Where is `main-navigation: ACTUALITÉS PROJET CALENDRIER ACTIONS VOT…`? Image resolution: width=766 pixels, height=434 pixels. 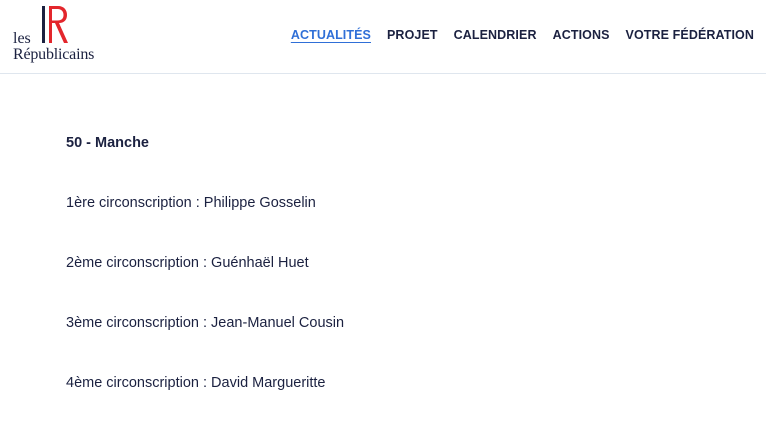 main-navigation: ACTUALITÉS PROJET CALENDRIER ACTIONS VOT… is located at coordinates (522, 35).